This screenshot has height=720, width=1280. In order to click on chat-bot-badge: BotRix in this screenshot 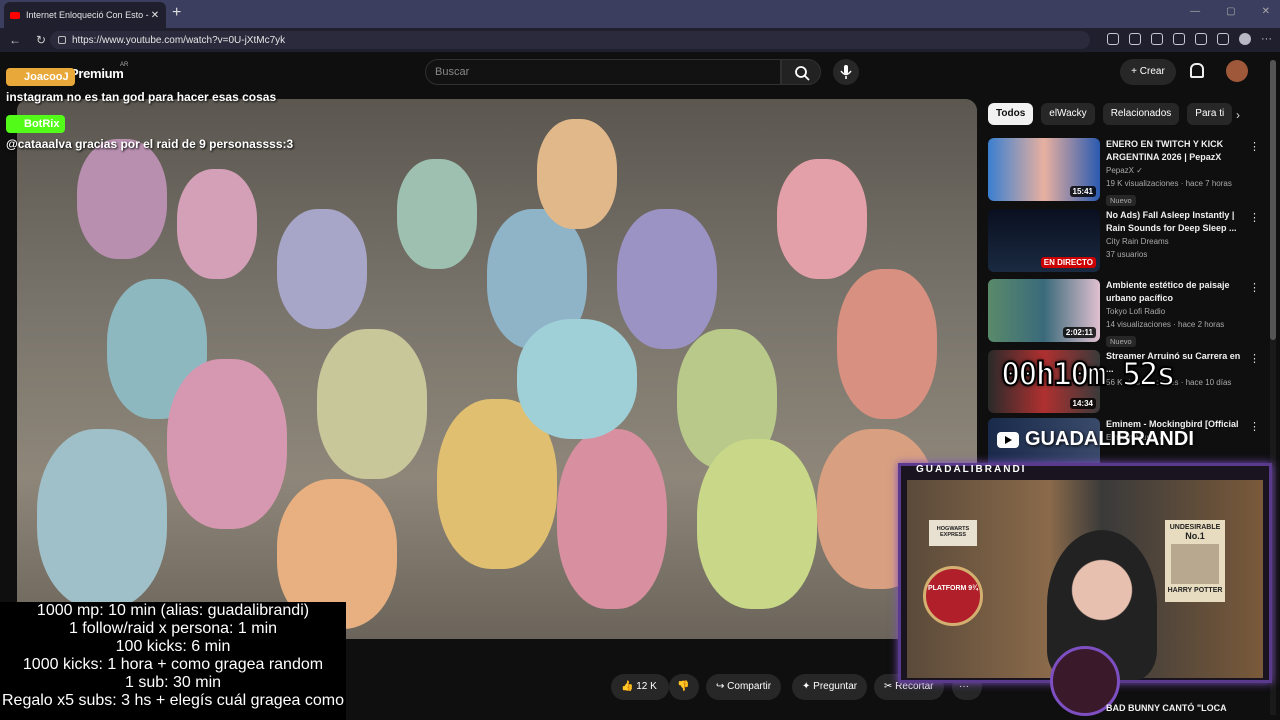, I will do `click(36, 124)`.